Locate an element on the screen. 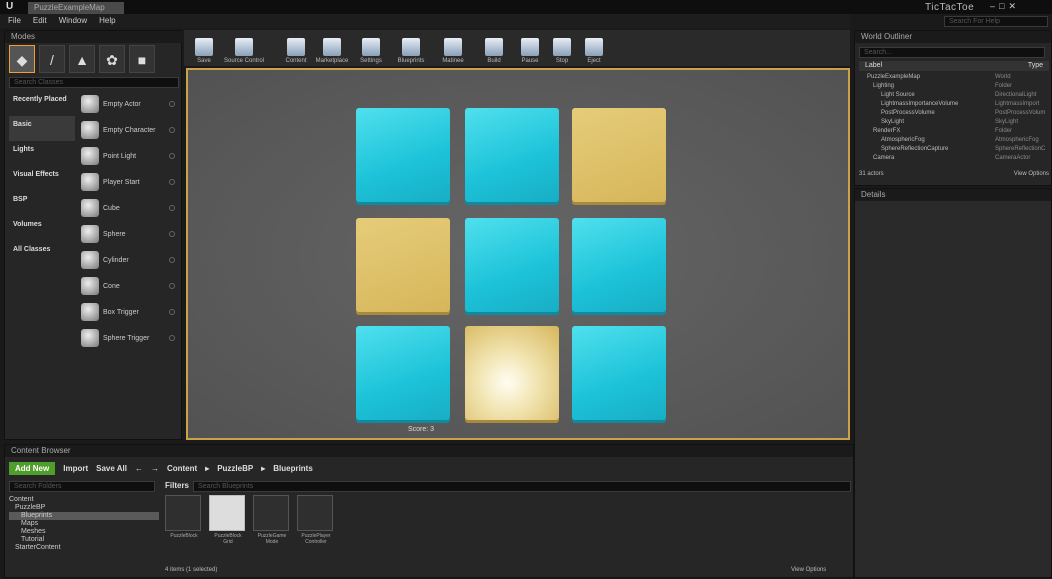  add-new-button: Add New is located at coordinates (32, 468).